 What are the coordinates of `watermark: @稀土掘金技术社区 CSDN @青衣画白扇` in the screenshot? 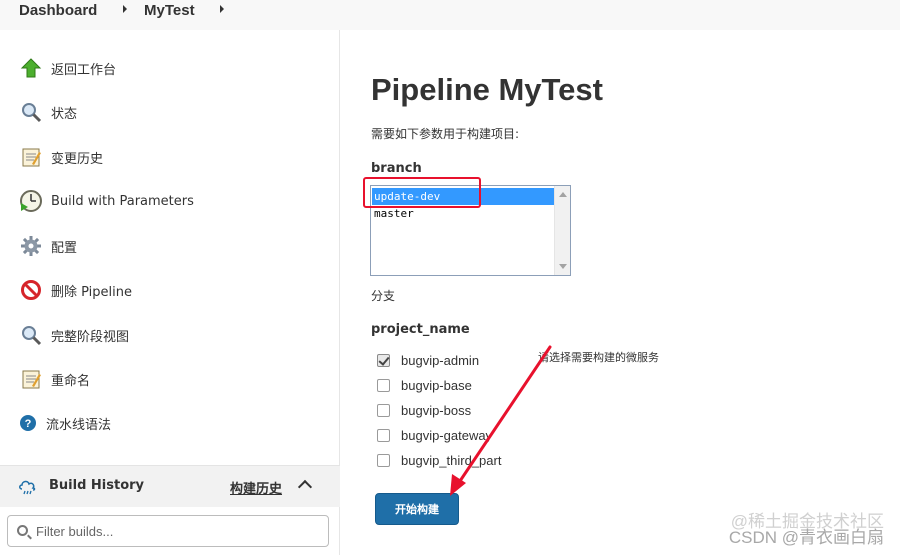 It's located at (806, 530).